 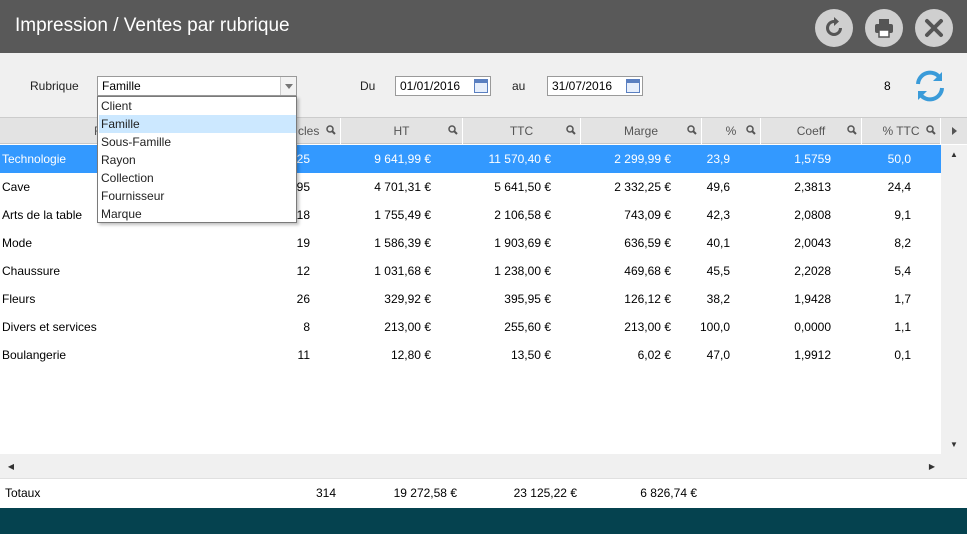 What do you see at coordinates (470, 466) in the screenshot?
I see `horizontal-scrollbar: ◀ ▶` at bounding box center [470, 466].